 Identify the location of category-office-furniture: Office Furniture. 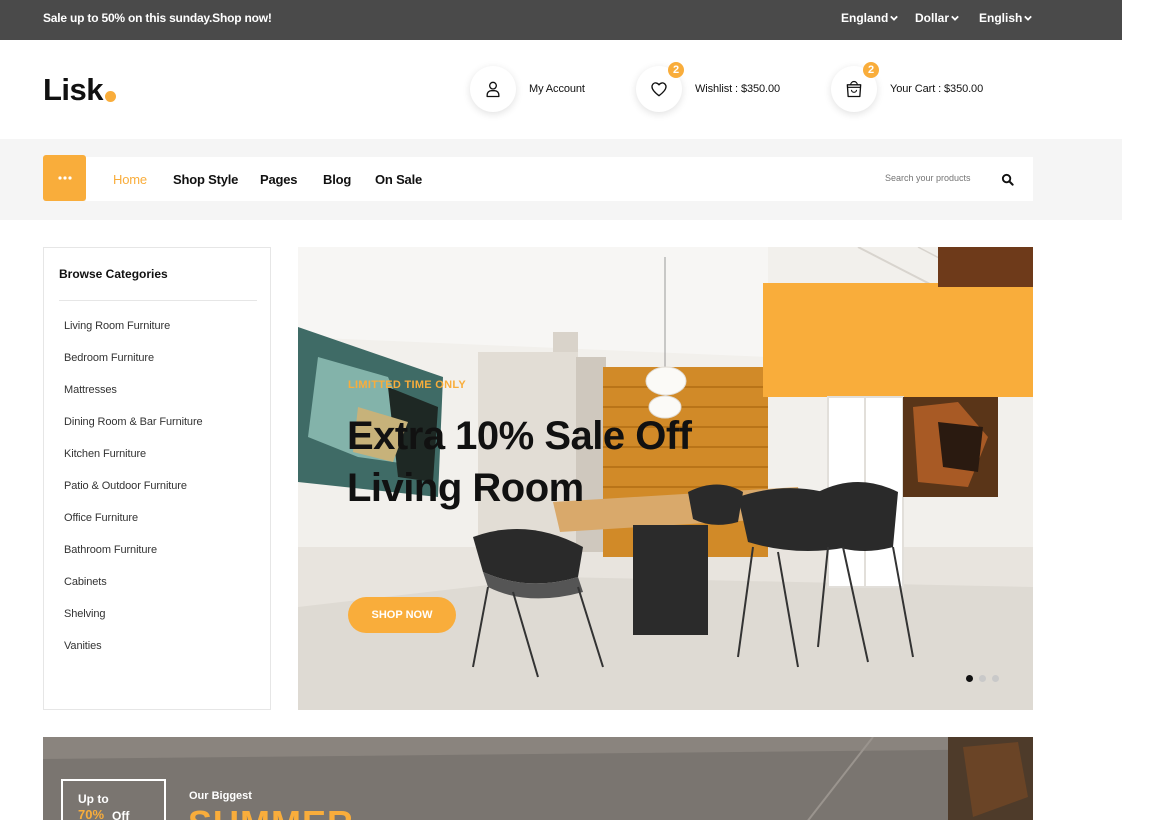
(101, 518).